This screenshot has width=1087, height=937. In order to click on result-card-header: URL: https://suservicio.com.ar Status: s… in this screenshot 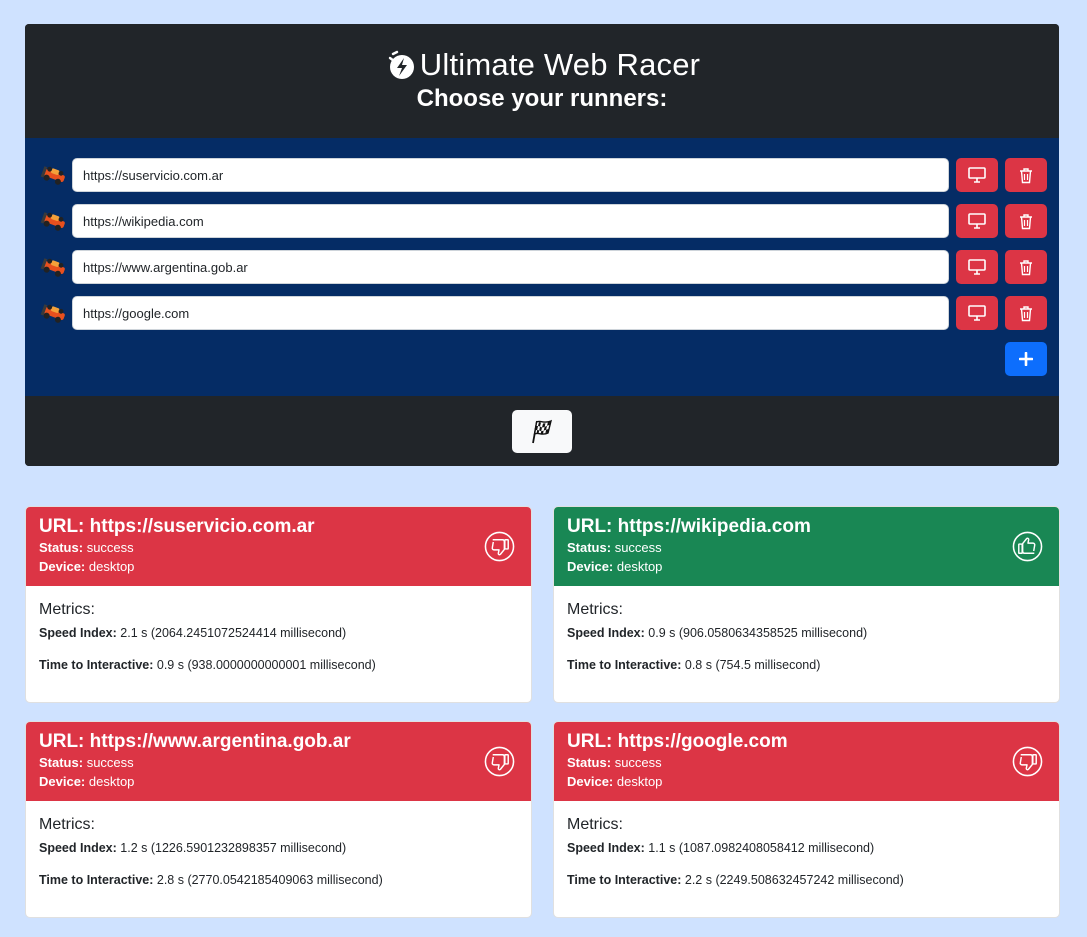, I will do `click(278, 546)`.